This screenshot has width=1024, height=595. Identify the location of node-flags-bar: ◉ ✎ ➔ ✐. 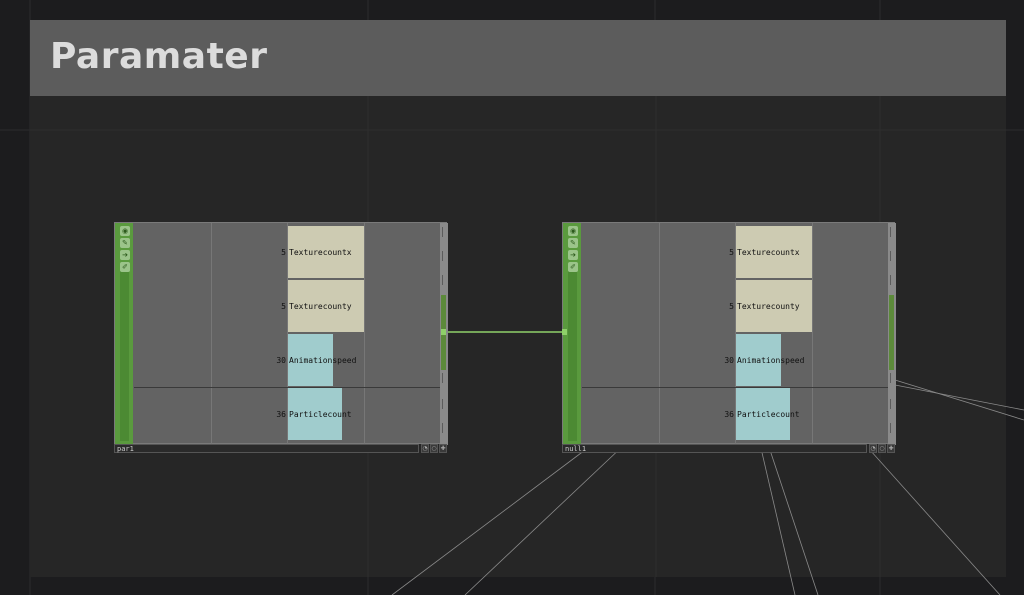
(124, 334).